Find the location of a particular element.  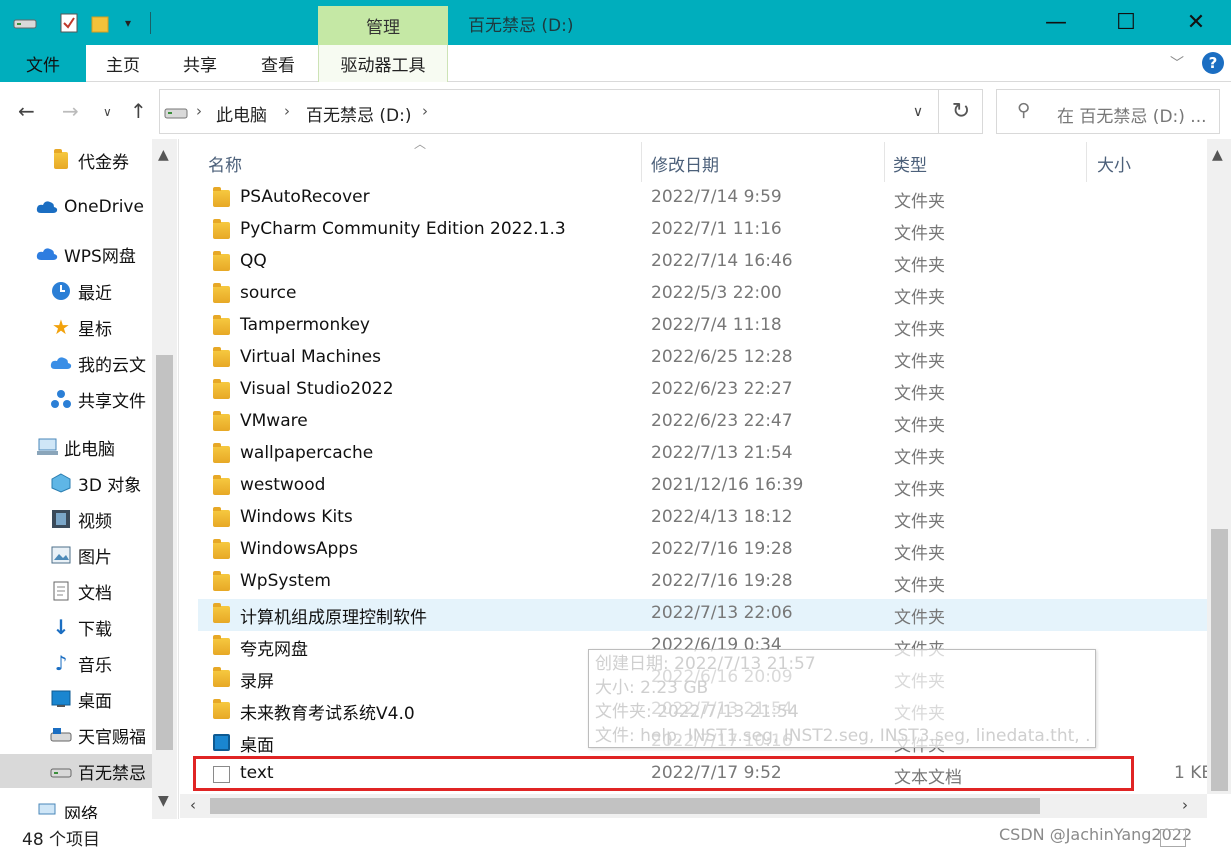

scroll-down-icon: ▼ is located at coordinates (163, 801).